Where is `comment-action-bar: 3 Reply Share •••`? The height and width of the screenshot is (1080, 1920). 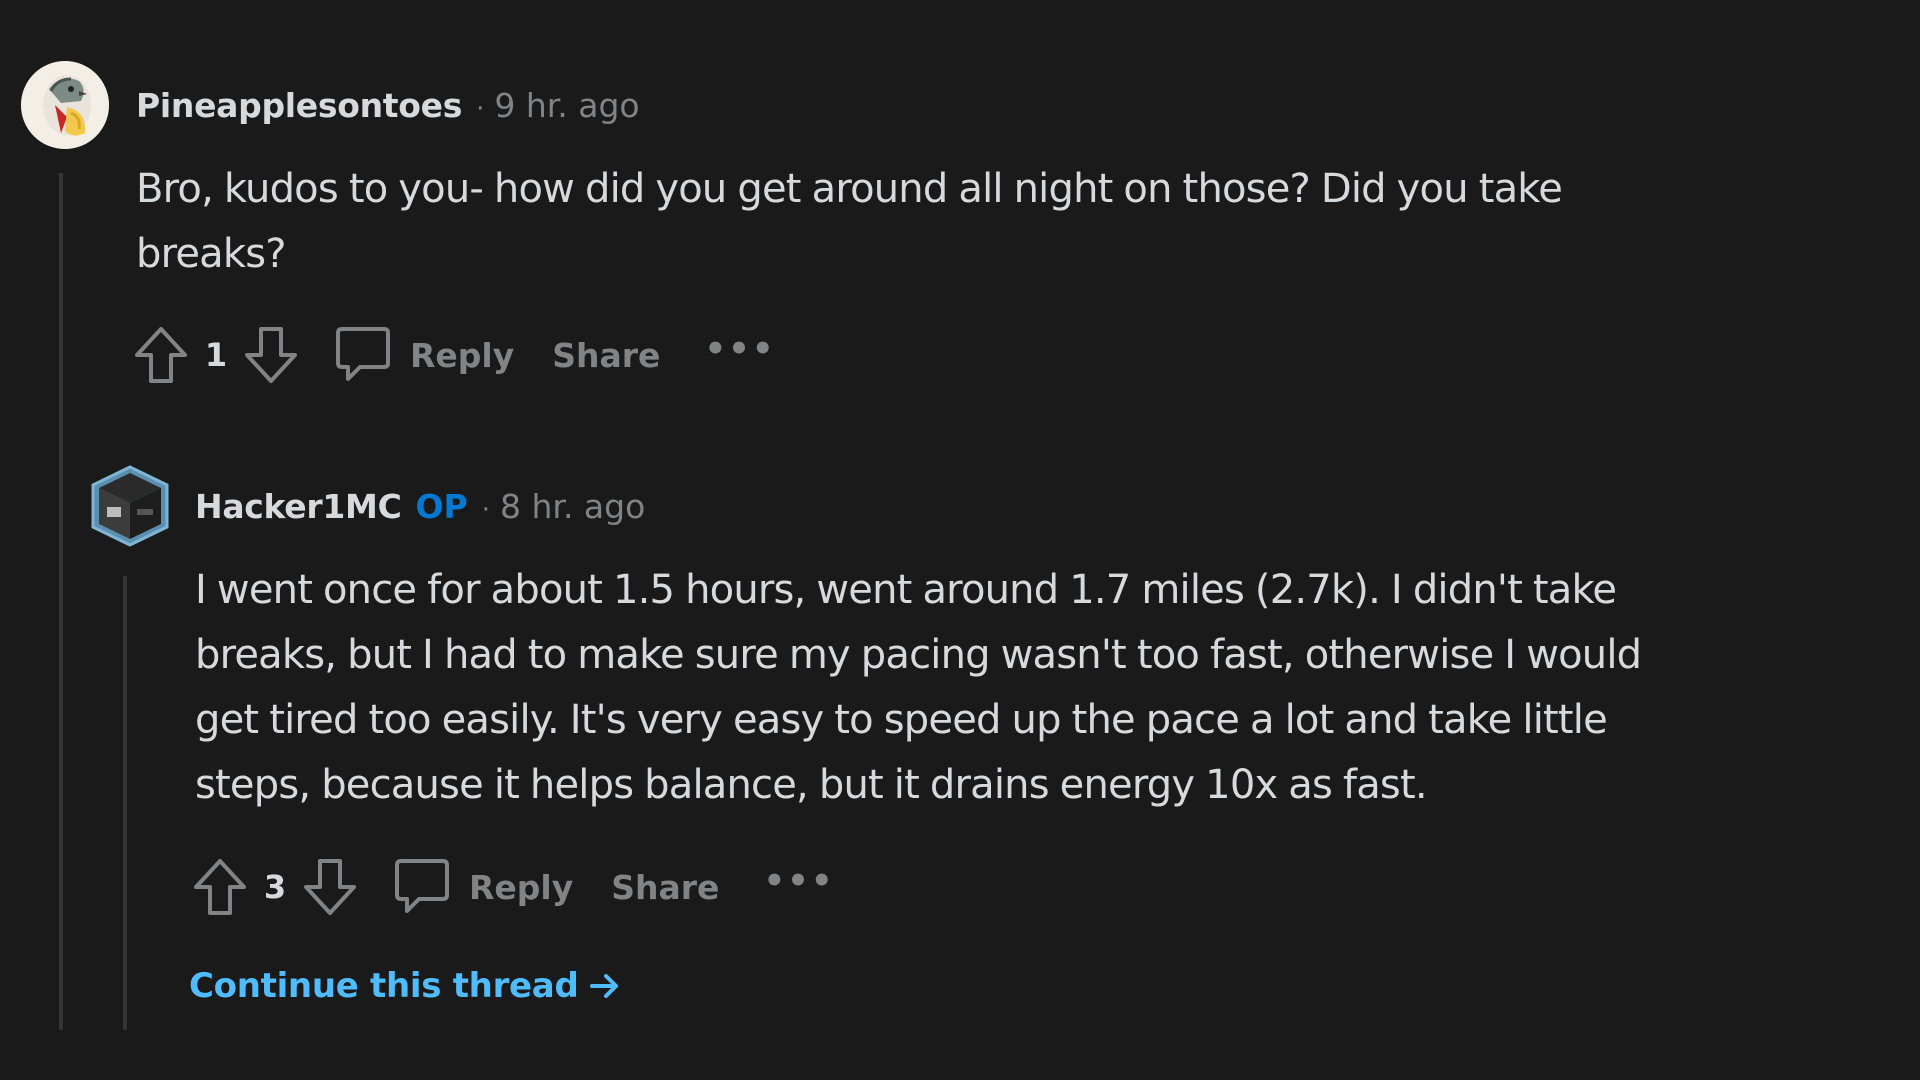
comment-action-bar: 3 Reply Share ••• is located at coordinates (512, 887).